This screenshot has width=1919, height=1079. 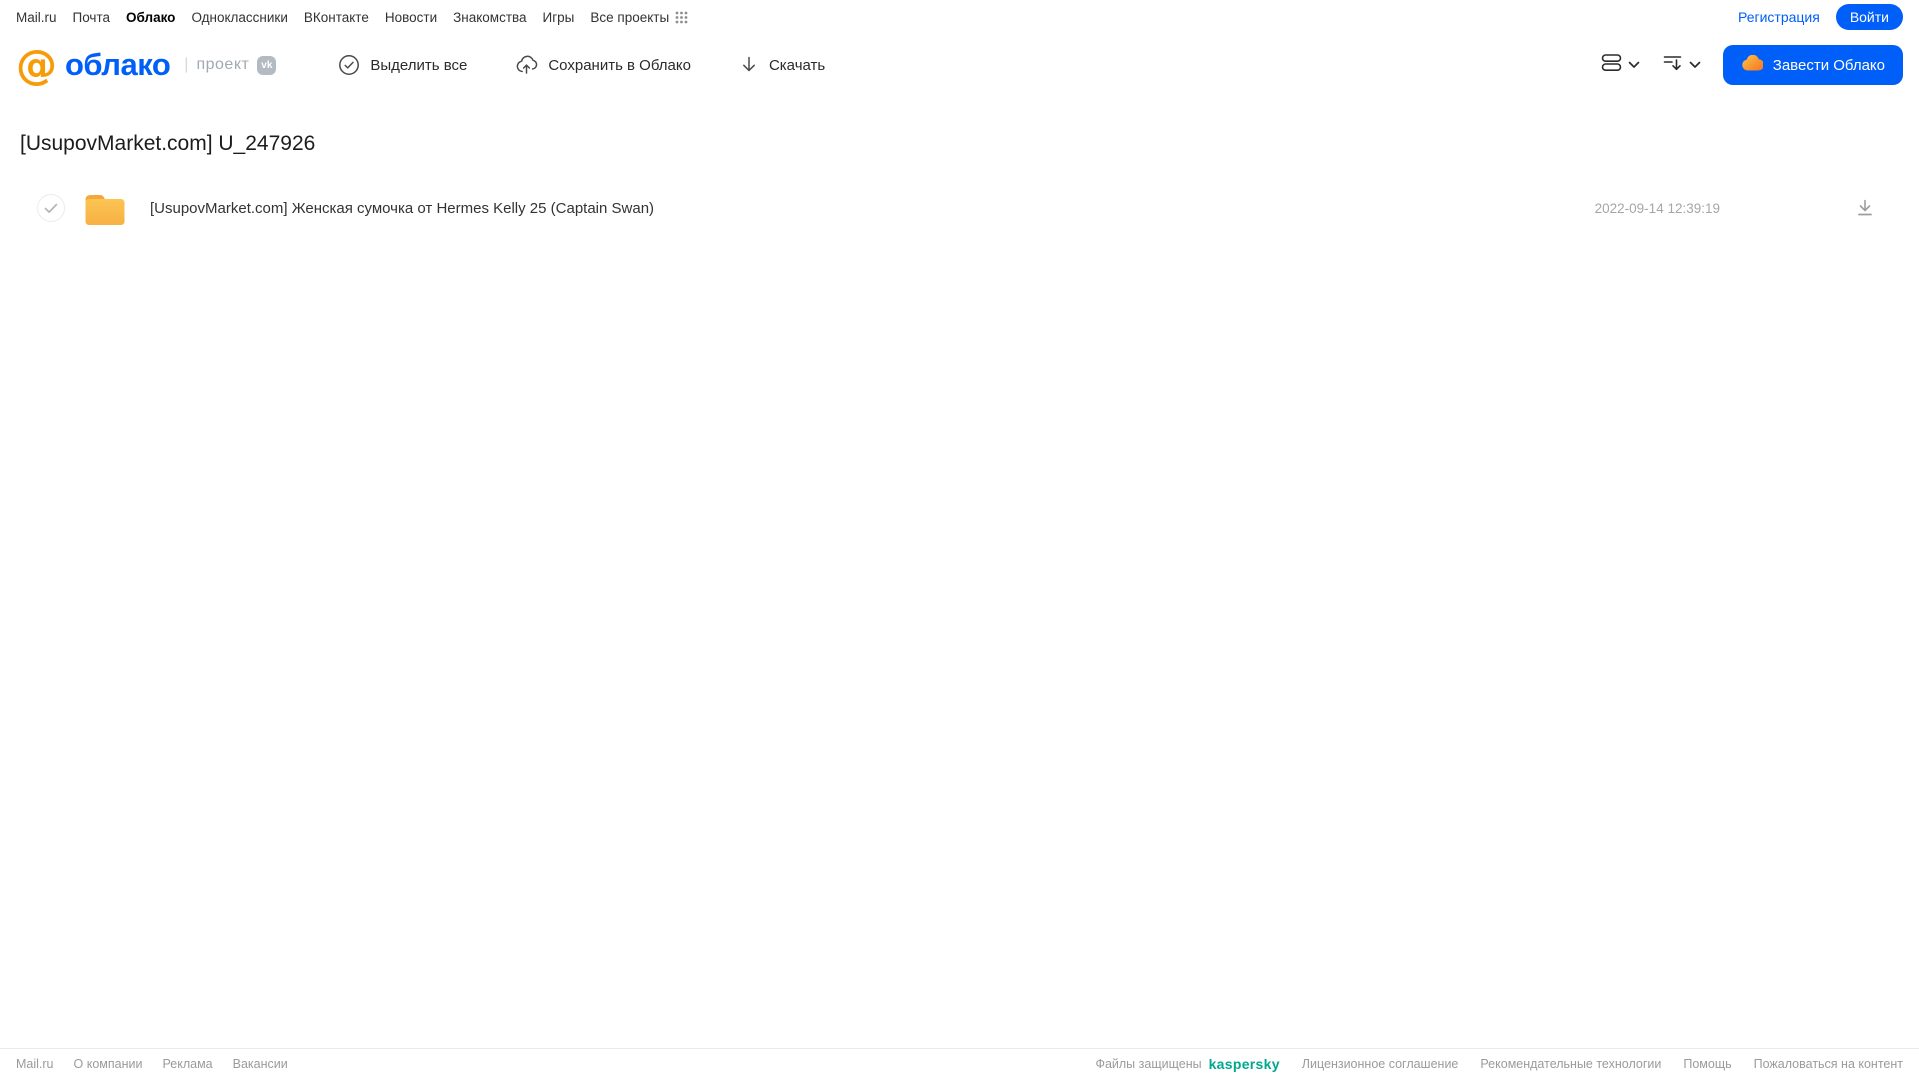 What do you see at coordinates (92, 17) in the screenshot?
I see `nav-pochta: Почта` at bounding box center [92, 17].